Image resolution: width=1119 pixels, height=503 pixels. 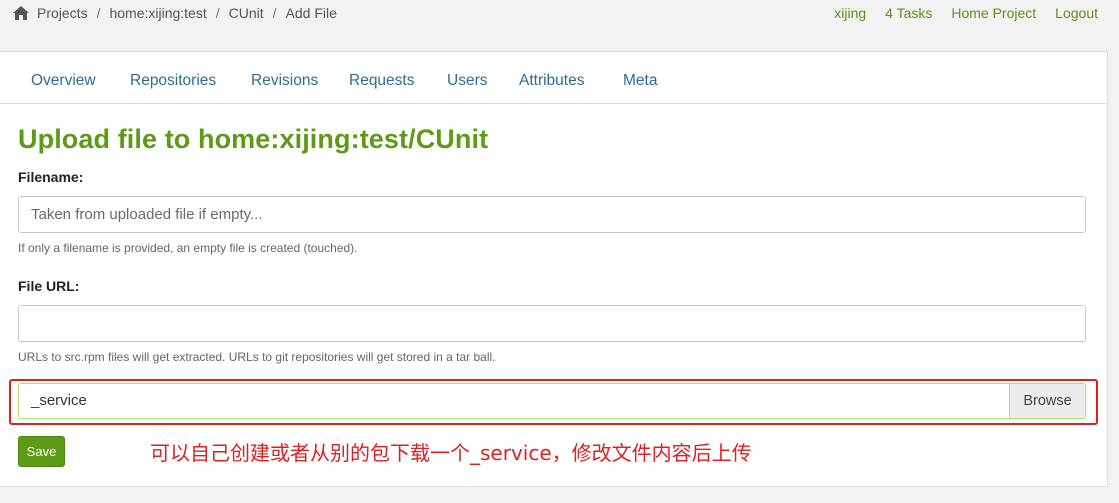 I want to click on tab-revisions: Revisions, so click(x=284, y=81).